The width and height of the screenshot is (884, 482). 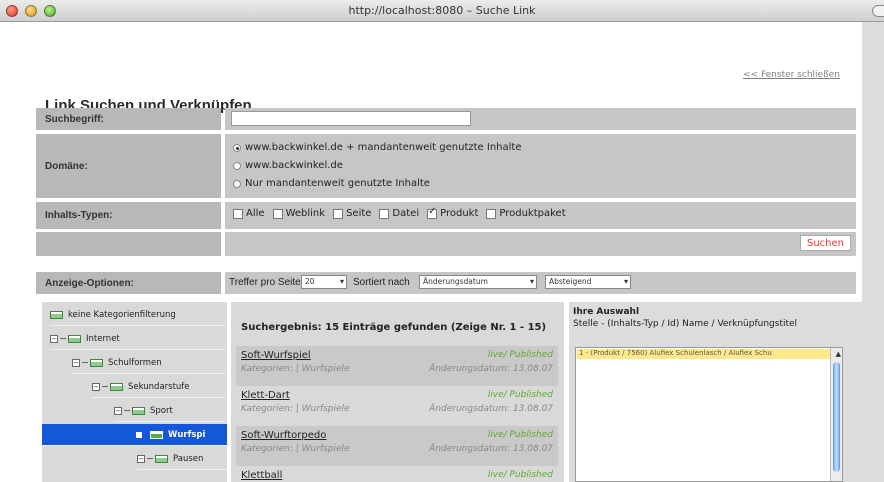 What do you see at coordinates (283, 435) in the screenshot?
I see `result-link: Soft-Wurftorpedo` at bounding box center [283, 435].